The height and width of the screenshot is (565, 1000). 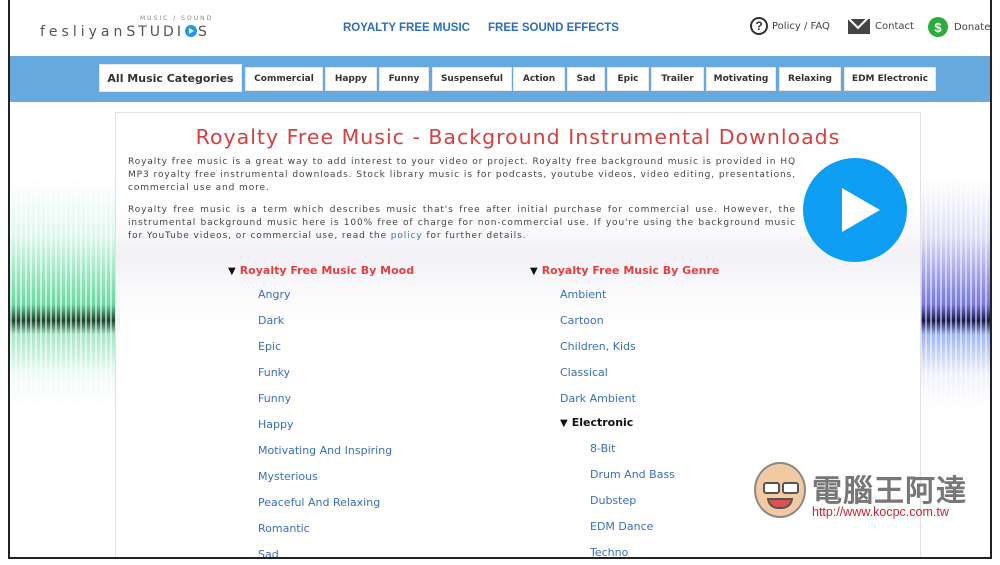 I want to click on list-item-link: Motivating And Inspiring, so click(x=325, y=450).